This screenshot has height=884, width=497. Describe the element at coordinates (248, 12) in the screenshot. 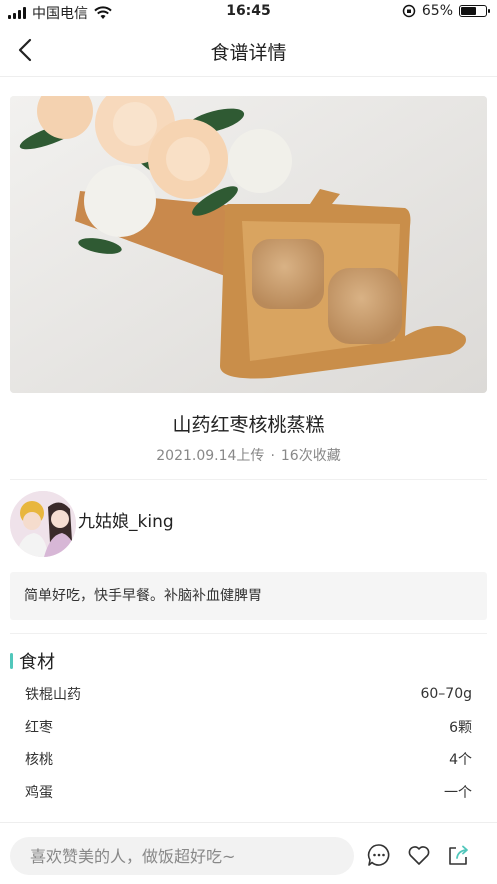

I see `status-bar: 中国电信 16:45 65%` at that location.